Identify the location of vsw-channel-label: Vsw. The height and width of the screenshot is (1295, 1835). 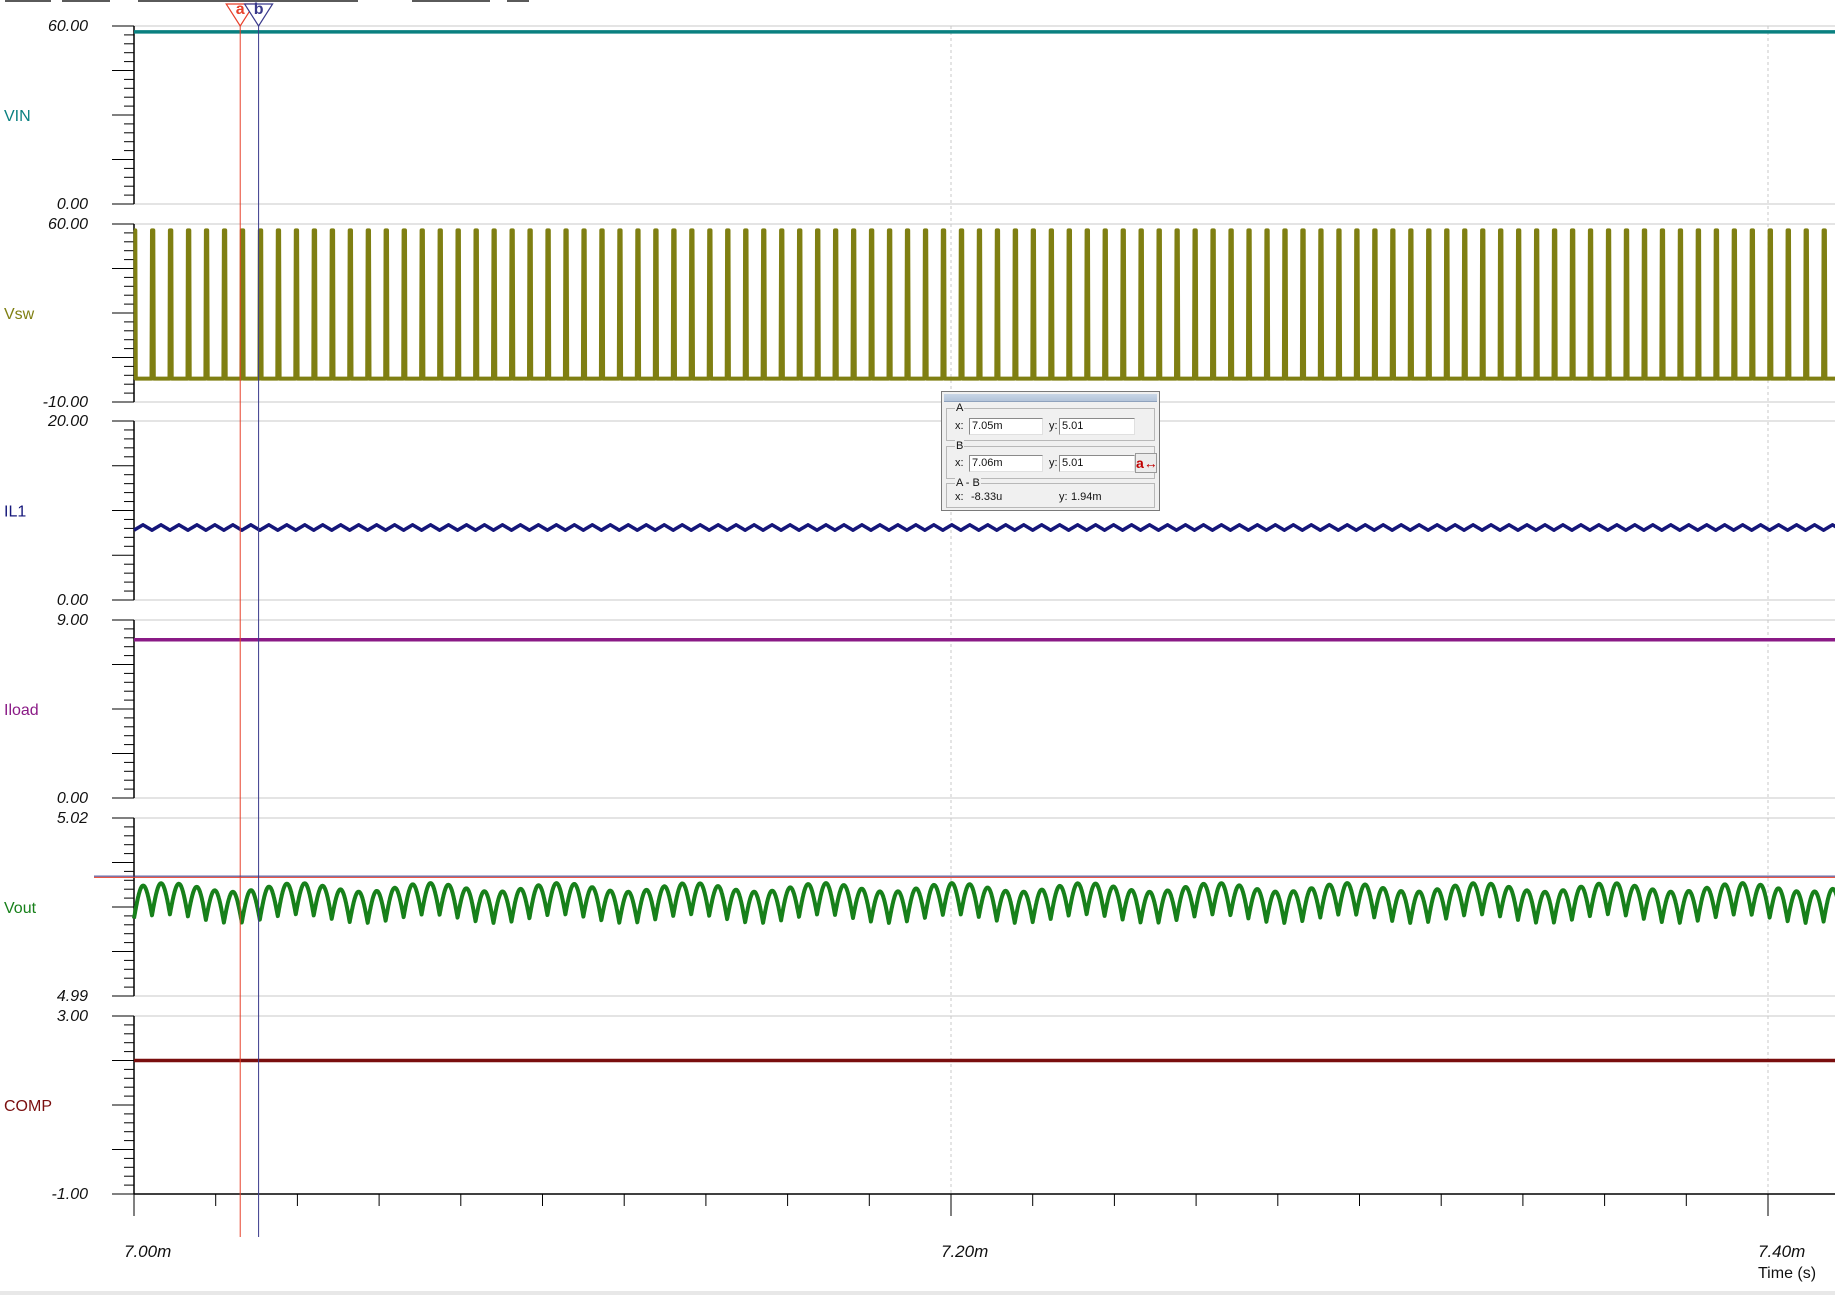
(19, 314).